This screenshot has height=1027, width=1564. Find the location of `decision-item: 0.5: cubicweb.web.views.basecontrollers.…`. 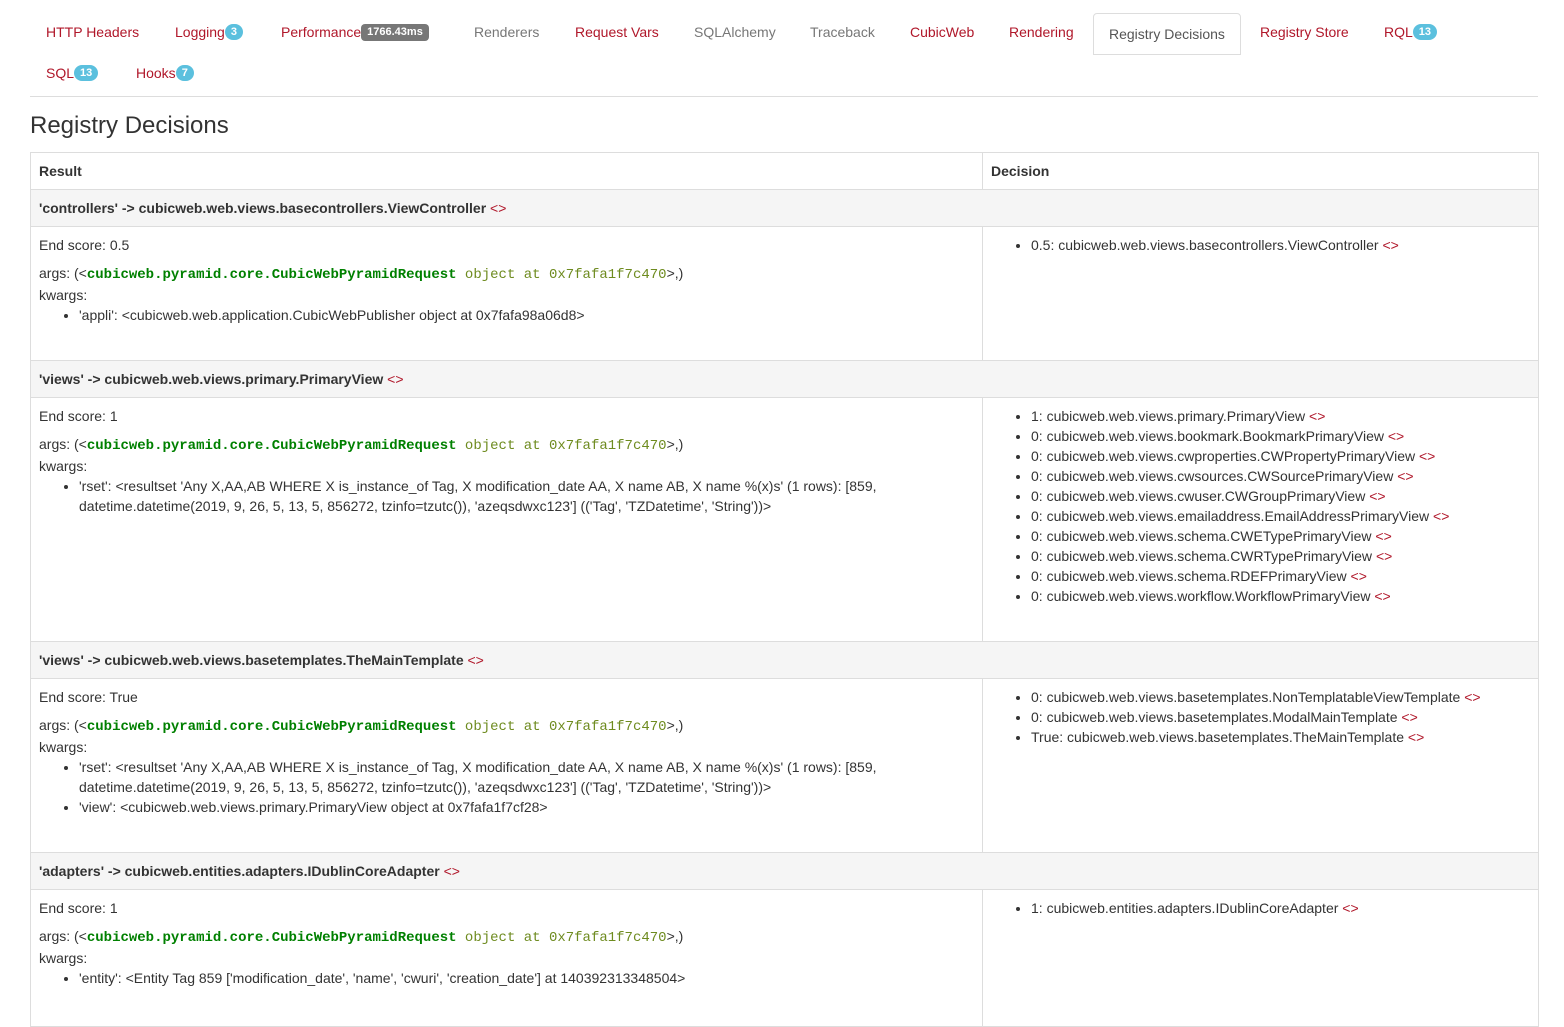

decision-item: 0.5: cubicweb.web.views.basecontrollers.… is located at coordinates (1280, 245).